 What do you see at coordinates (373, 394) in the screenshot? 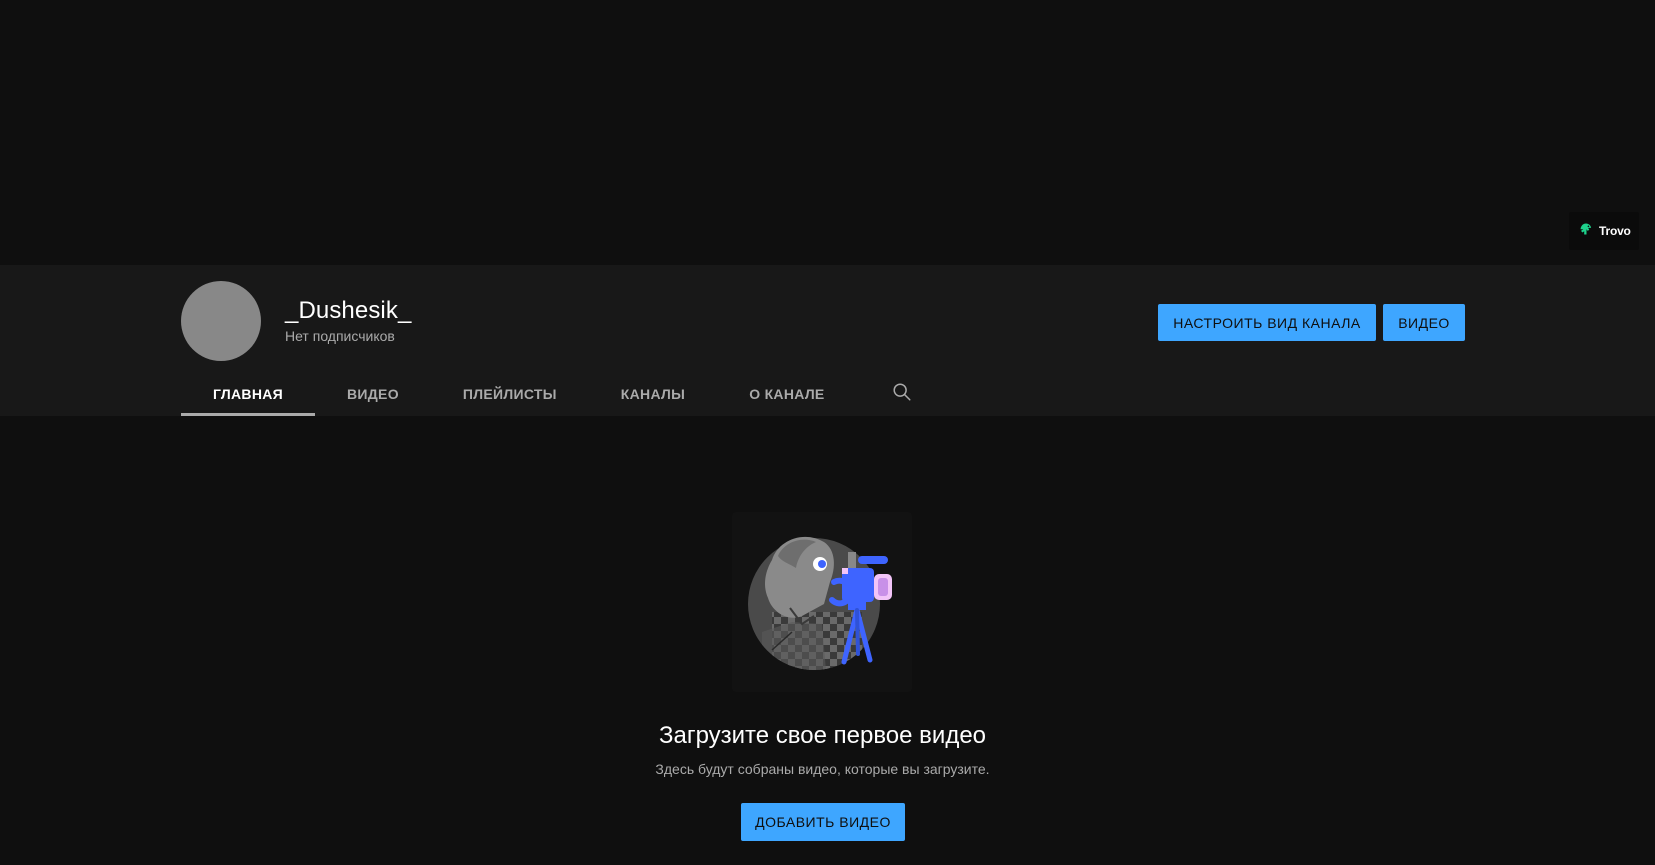
I see `tab-videos: Видео` at bounding box center [373, 394].